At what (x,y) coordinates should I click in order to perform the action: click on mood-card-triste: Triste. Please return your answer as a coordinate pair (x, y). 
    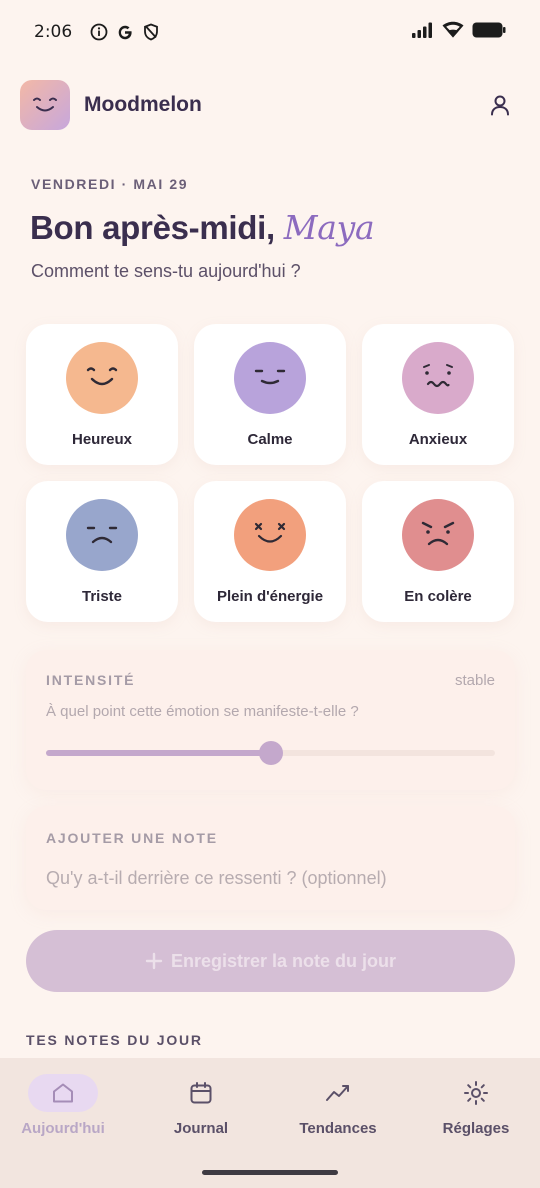
    Looking at the image, I should click on (102, 551).